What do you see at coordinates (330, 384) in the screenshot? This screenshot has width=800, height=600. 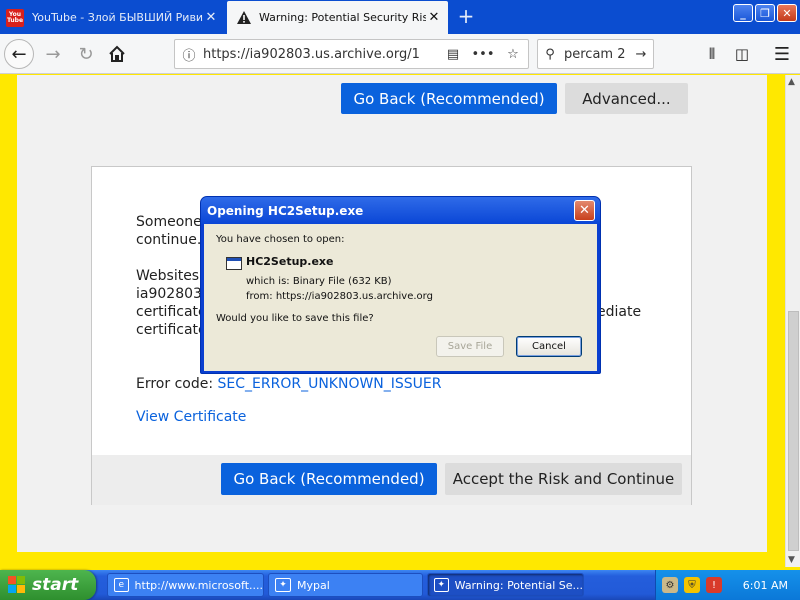 I see `error-code-link: SEC_ERROR_UNKNOWN_ISSUER` at bounding box center [330, 384].